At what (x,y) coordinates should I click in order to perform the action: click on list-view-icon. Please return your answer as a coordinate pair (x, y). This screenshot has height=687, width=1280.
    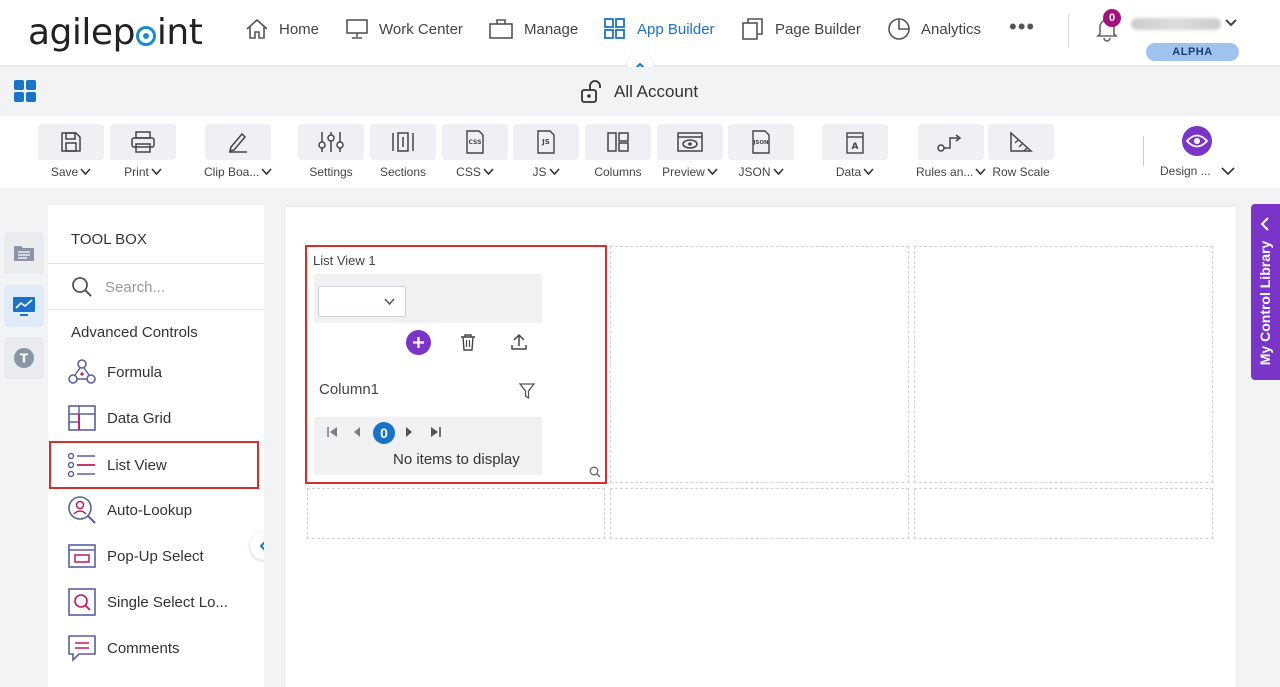
    Looking at the image, I should click on (81, 465).